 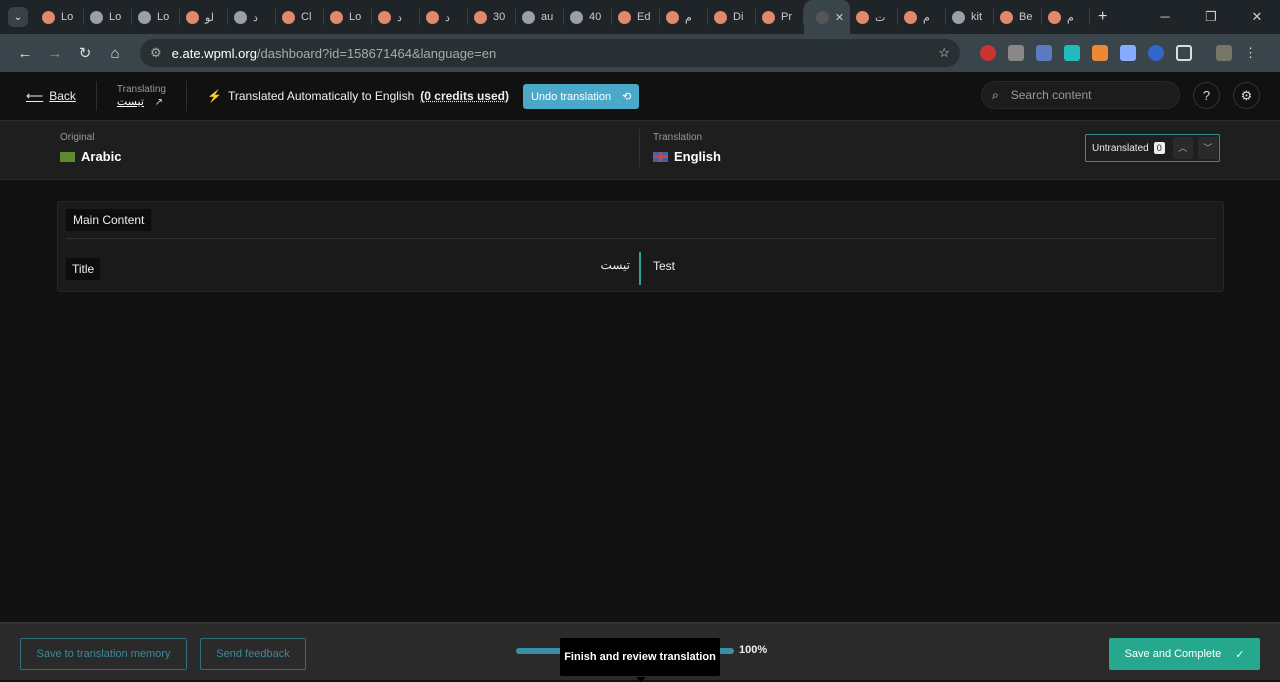 What do you see at coordinates (944, 53) in the screenshot?
I see `bookmark-star-icon: ☆` at bounding box center [944, 53].